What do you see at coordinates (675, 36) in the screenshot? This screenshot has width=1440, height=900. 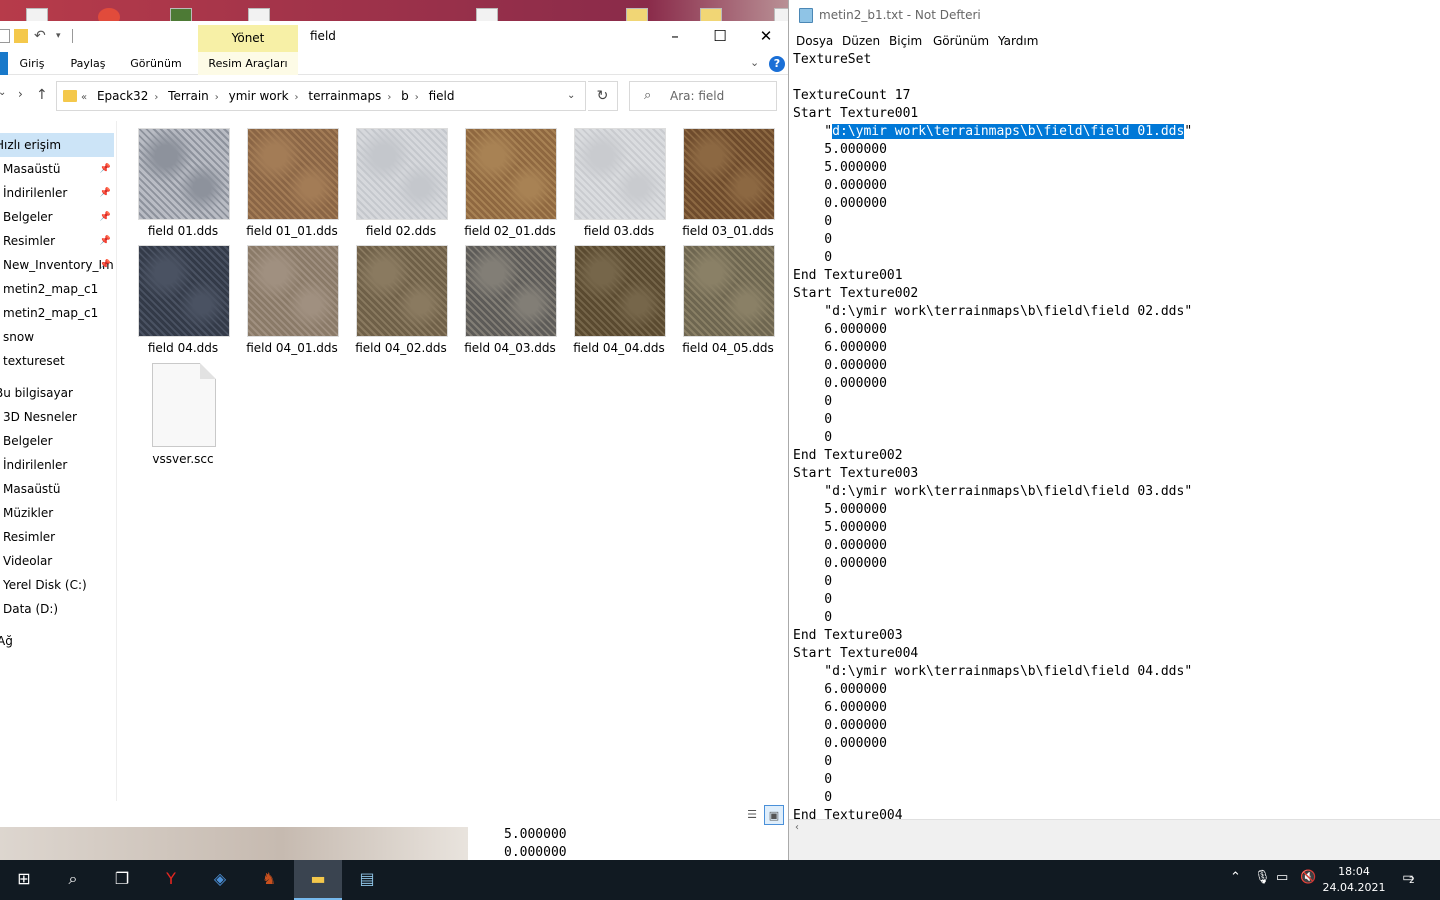 I see `minimize-button: –` at bounding box center [675, 36].